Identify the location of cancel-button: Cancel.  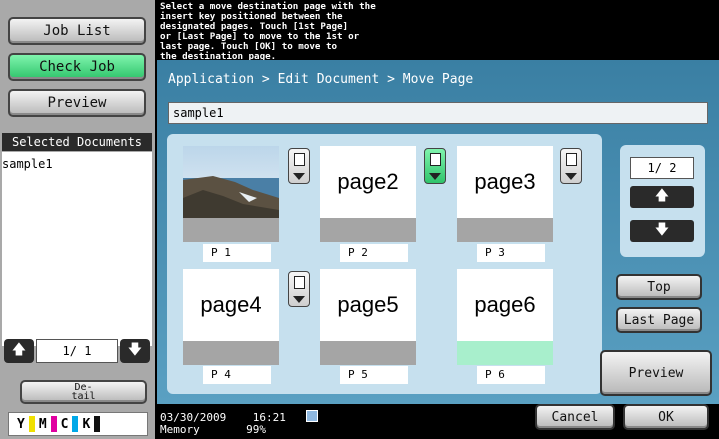
(575, 417).